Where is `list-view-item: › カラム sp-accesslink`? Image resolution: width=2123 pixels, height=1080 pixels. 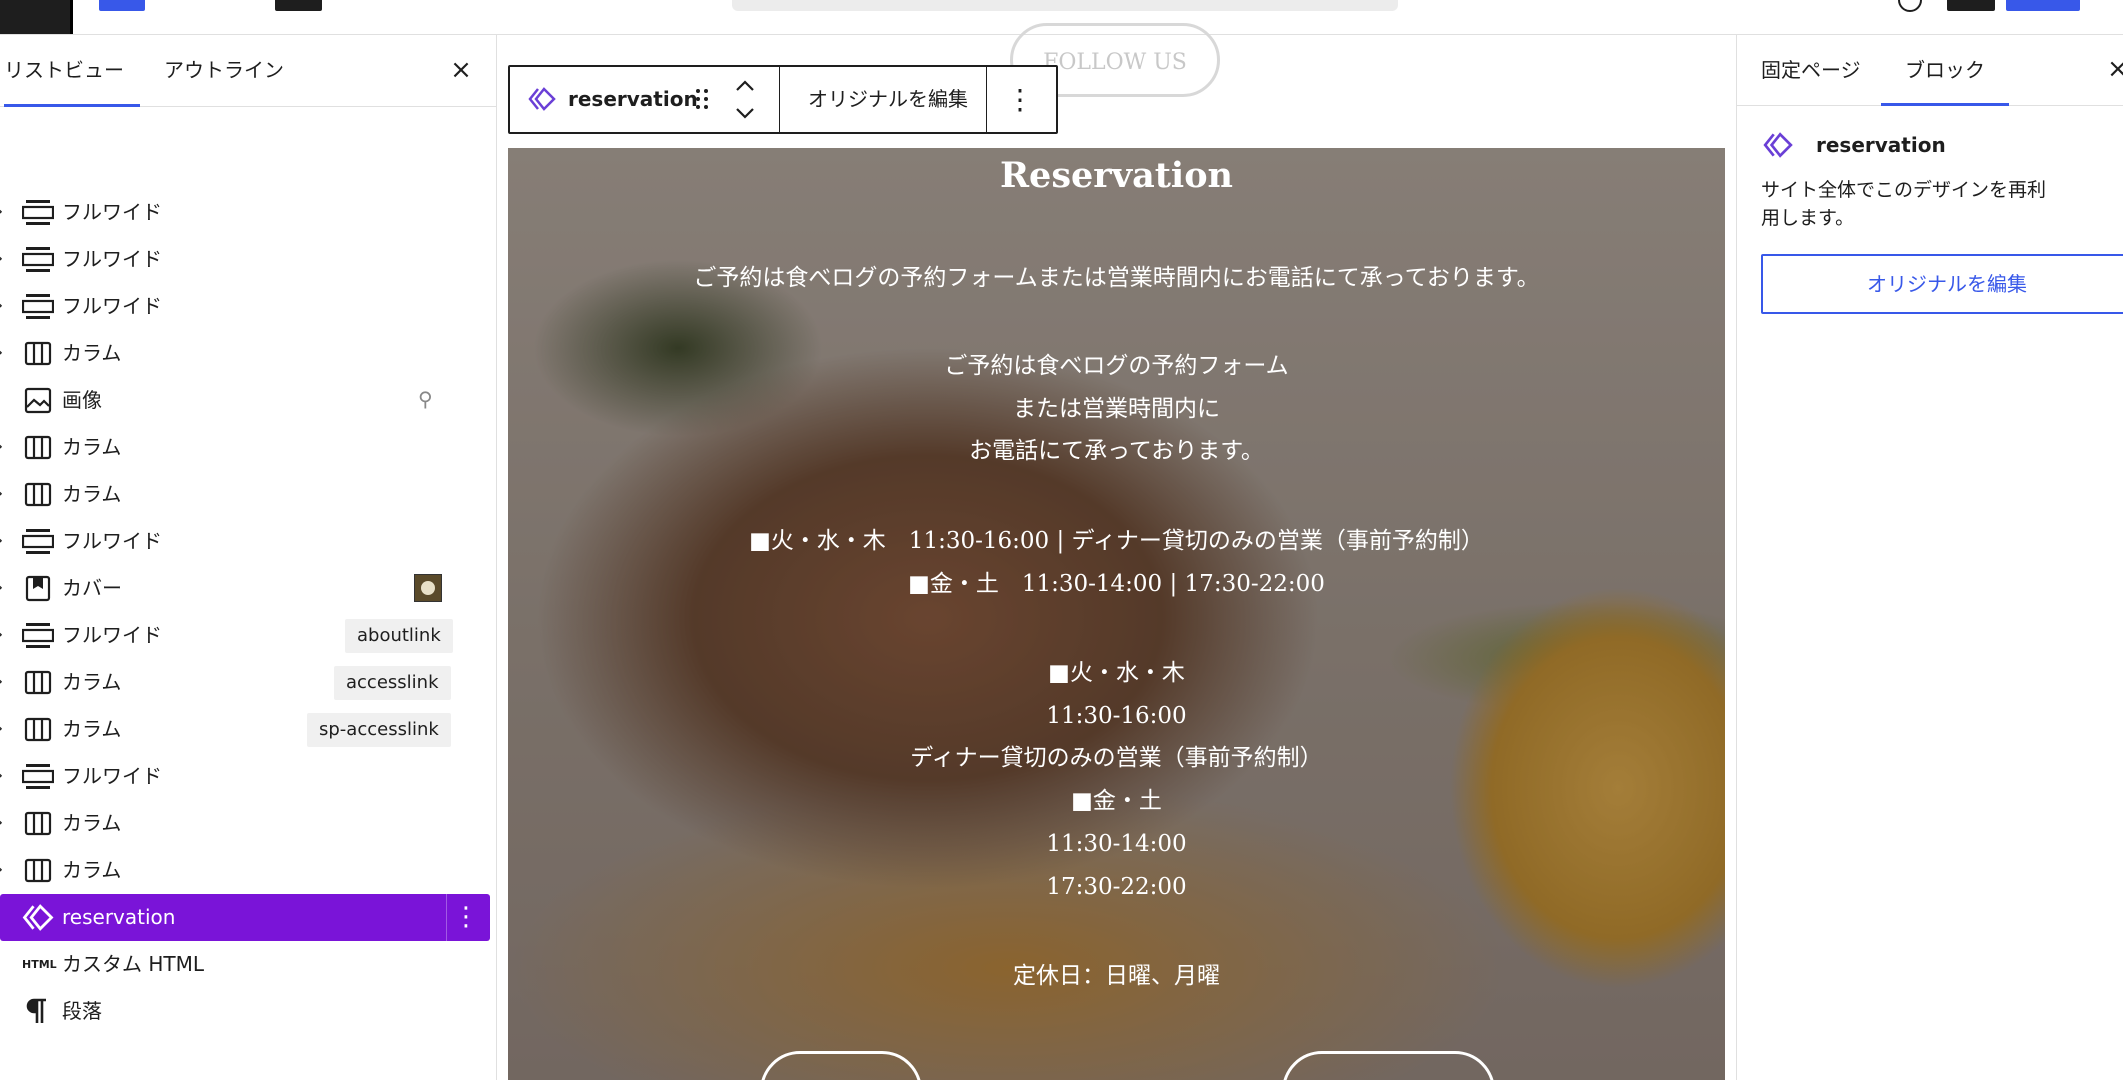
list-view-item: › カラム sp-accesslink is located at coordinates (245, 729).